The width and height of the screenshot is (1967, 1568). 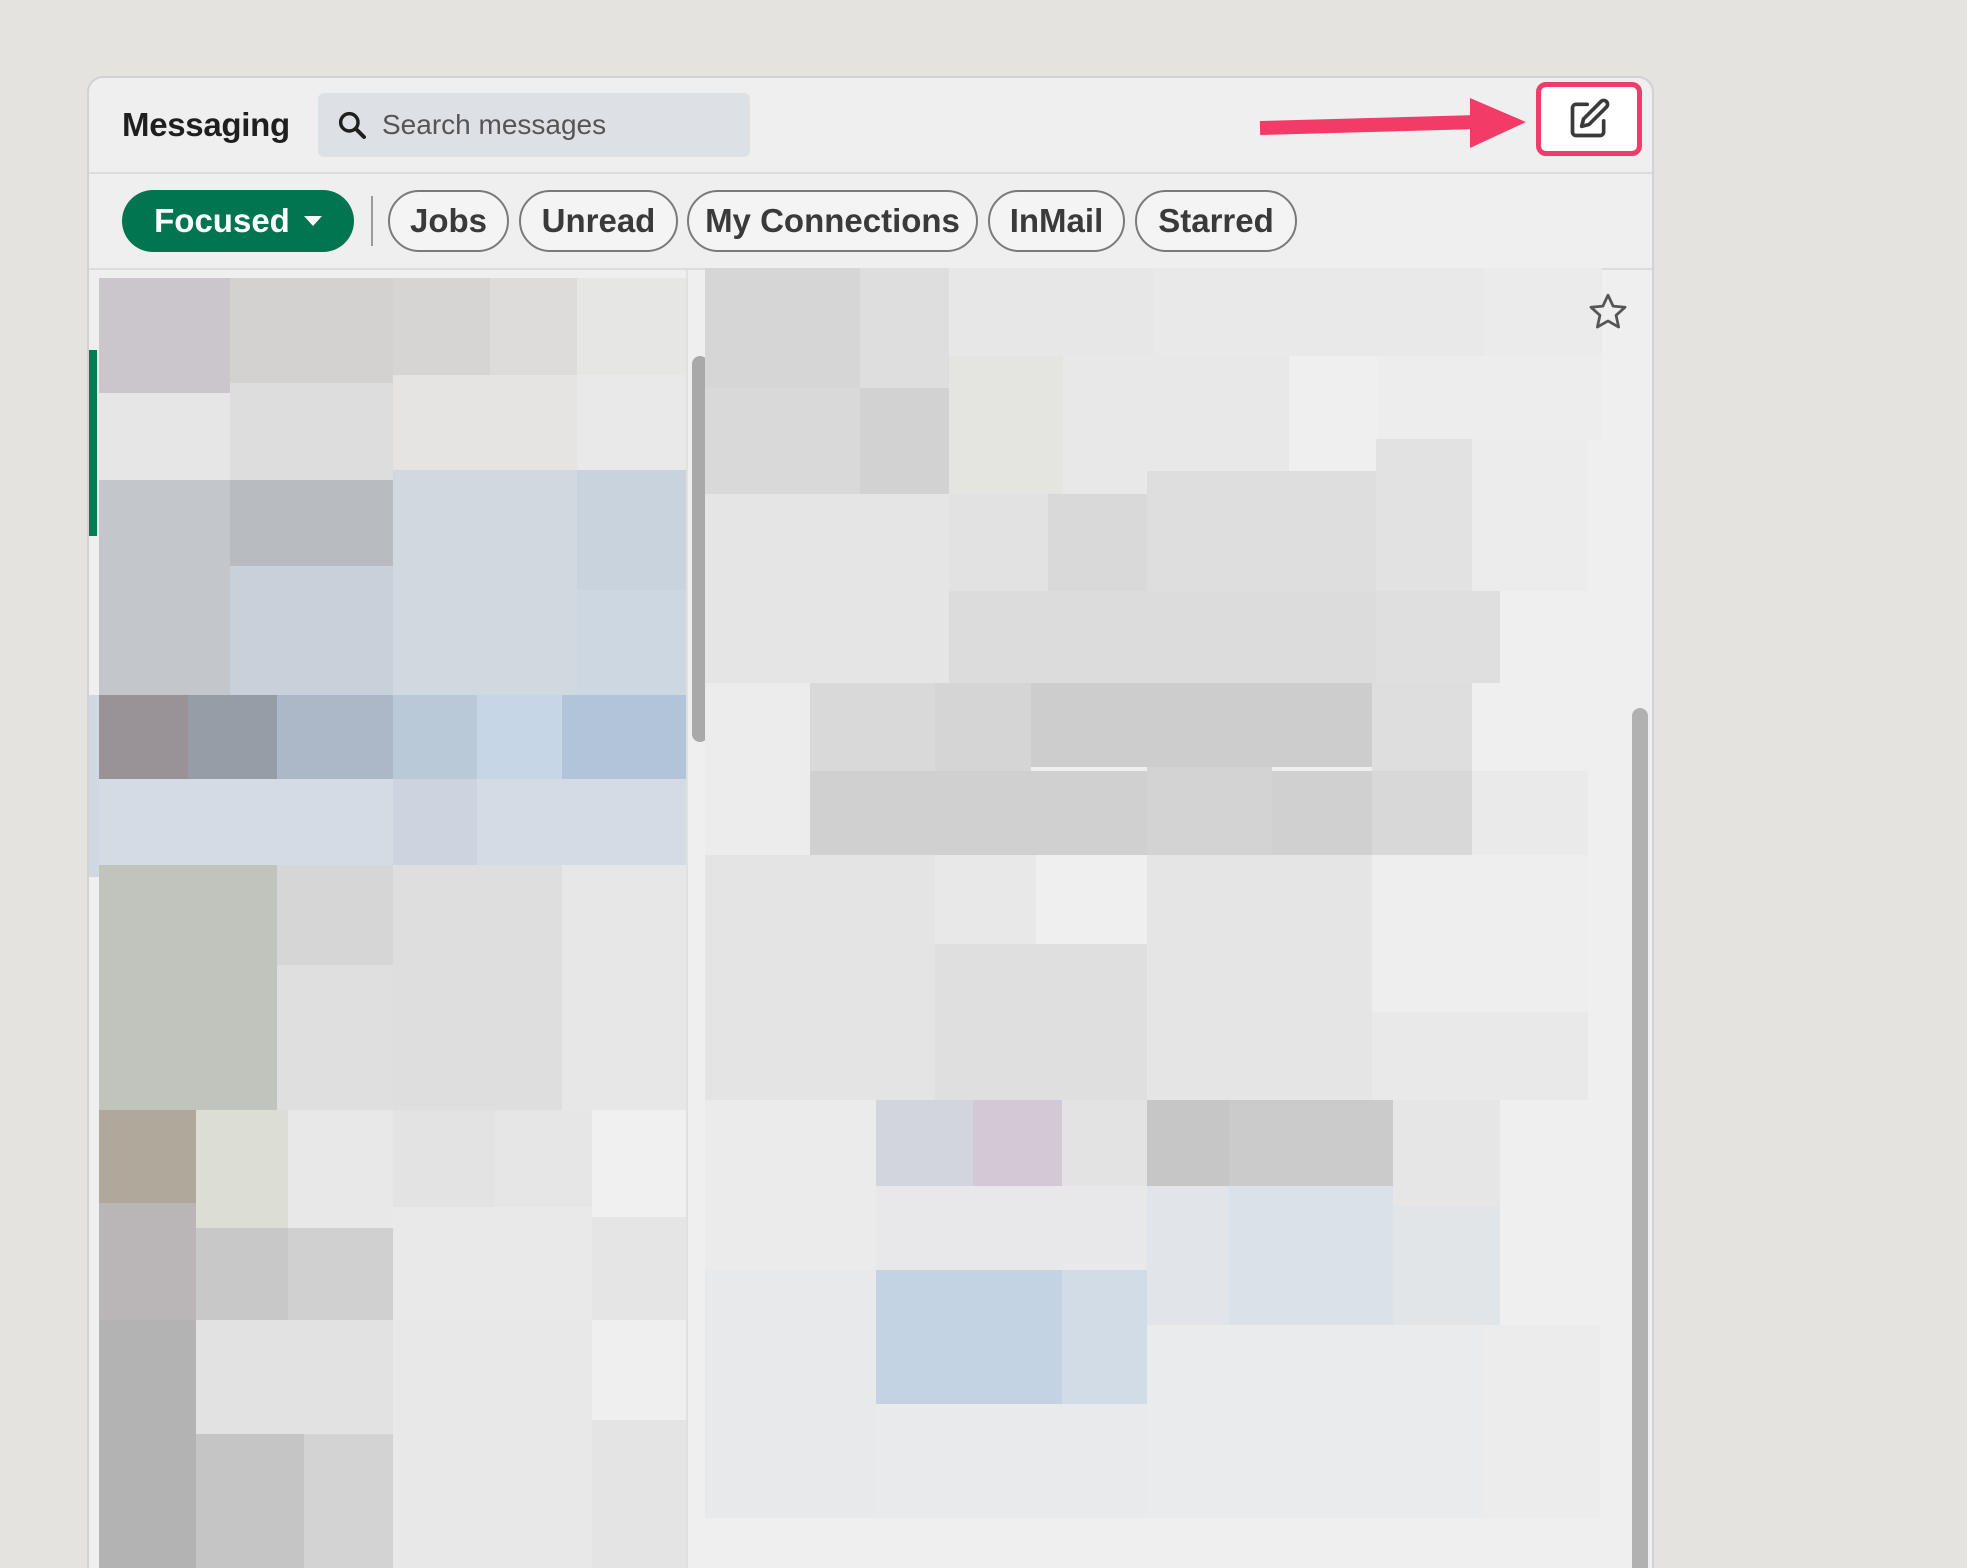 I want to click on filter-inmail: InMail, so click(x=1056, y=221).